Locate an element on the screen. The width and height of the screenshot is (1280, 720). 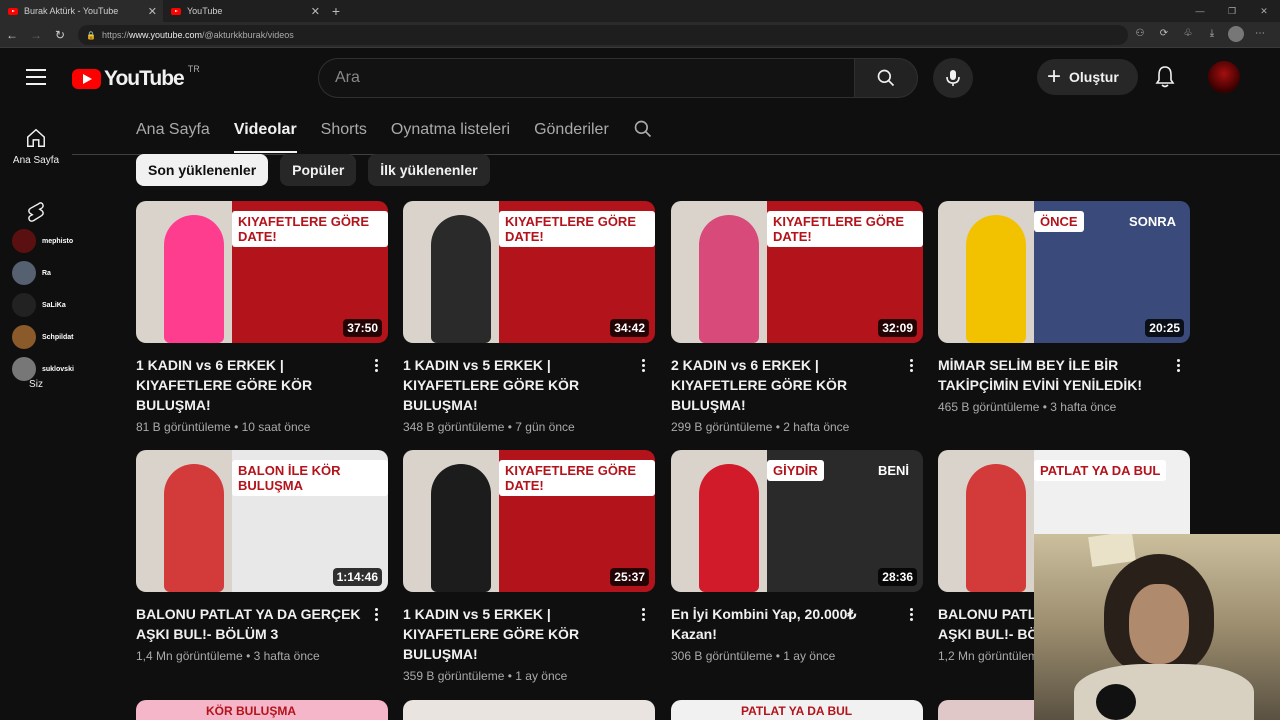
video-thumbnail: BALON İLE KÖR BULUŞMA 1:14:46 is located at coordinates (262, 521).